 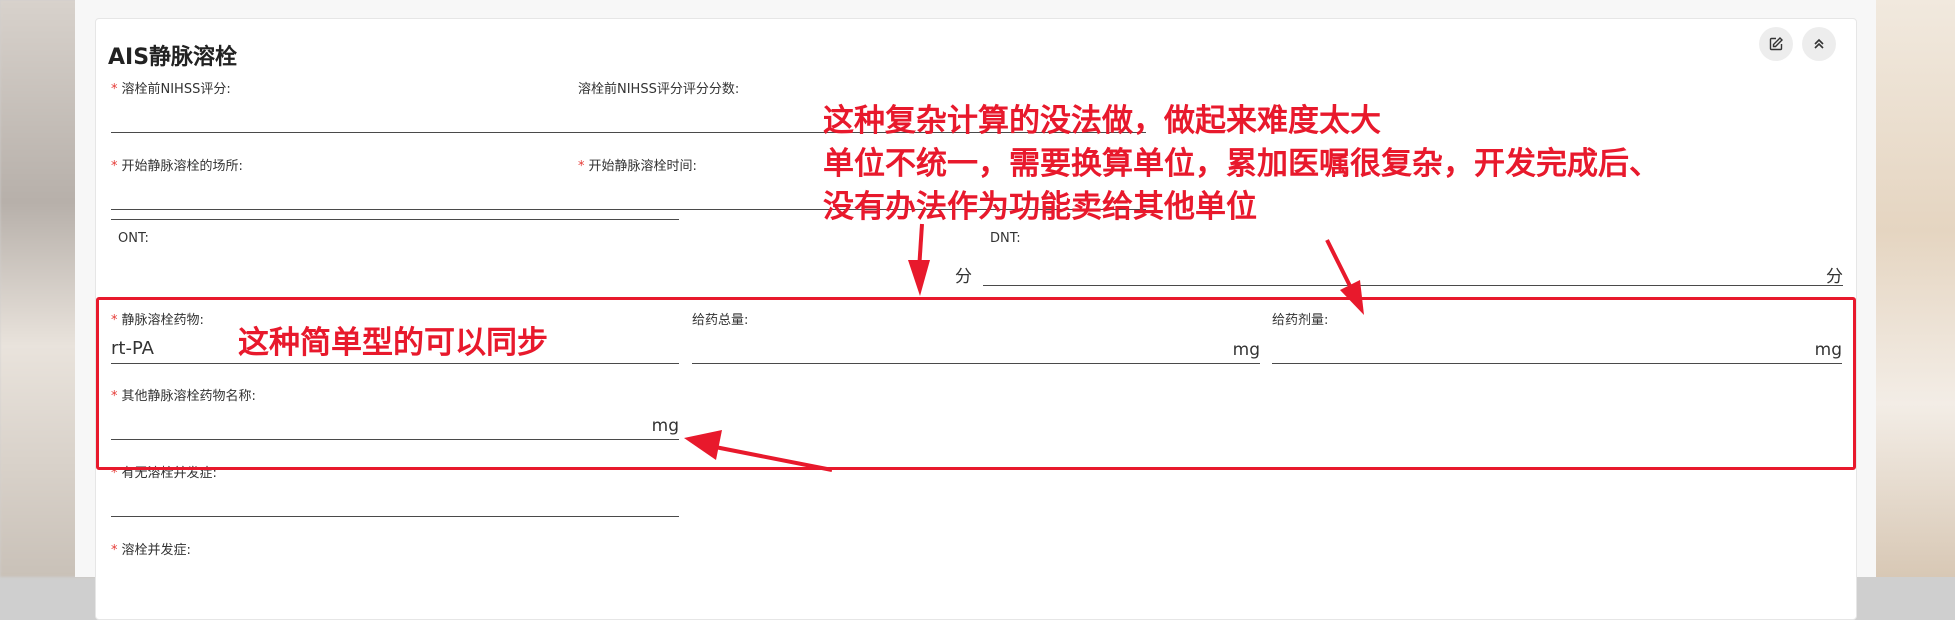 I want to click on edit-icon, so click(x=1776, y=44).